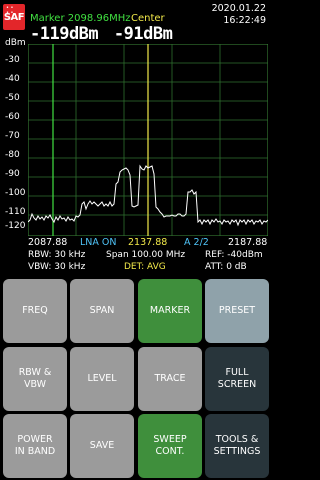 The width and height of the screenshot is (320, 480). I want to click on y-tick: -120, so click(15, 226).